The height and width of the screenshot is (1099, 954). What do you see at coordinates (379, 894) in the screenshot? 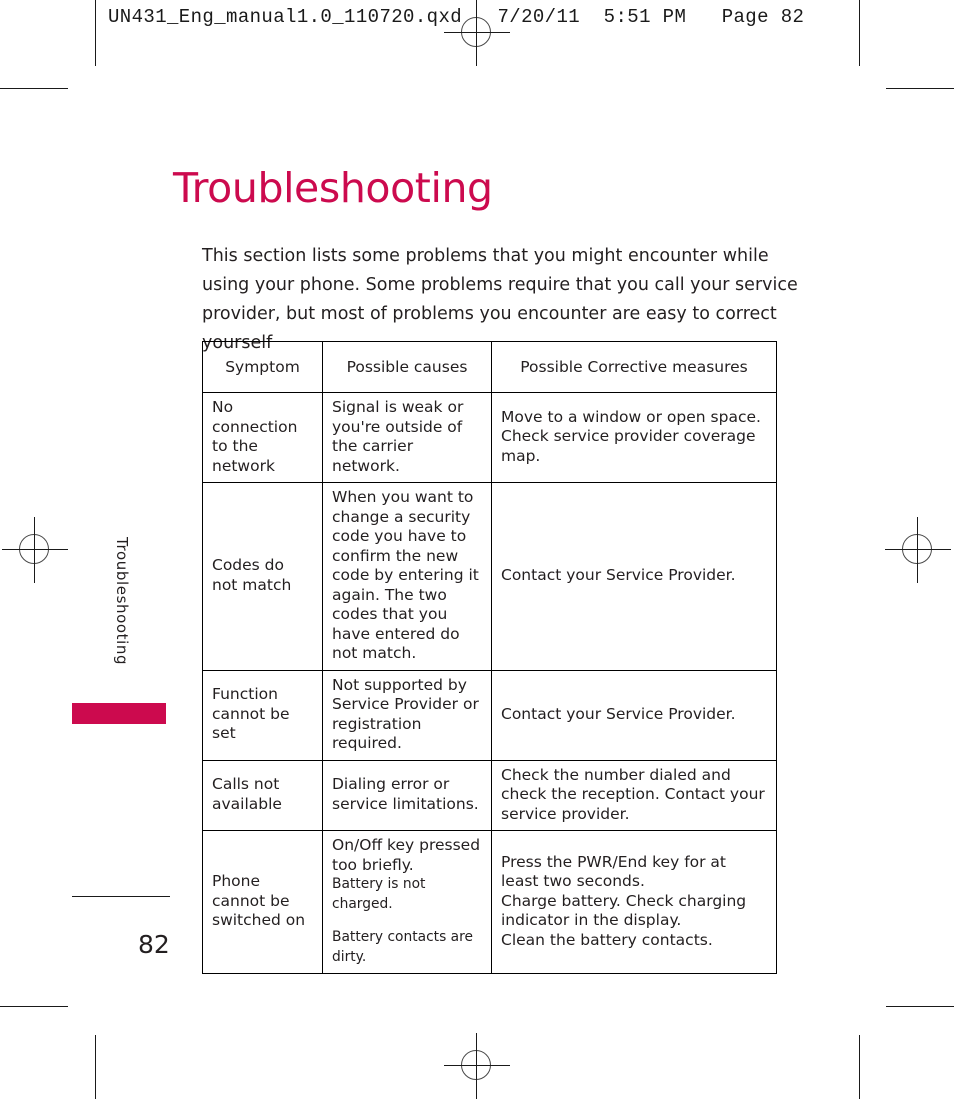
I see `cause-line-2: Battery is not charged.` at bounding box center [379, 894].